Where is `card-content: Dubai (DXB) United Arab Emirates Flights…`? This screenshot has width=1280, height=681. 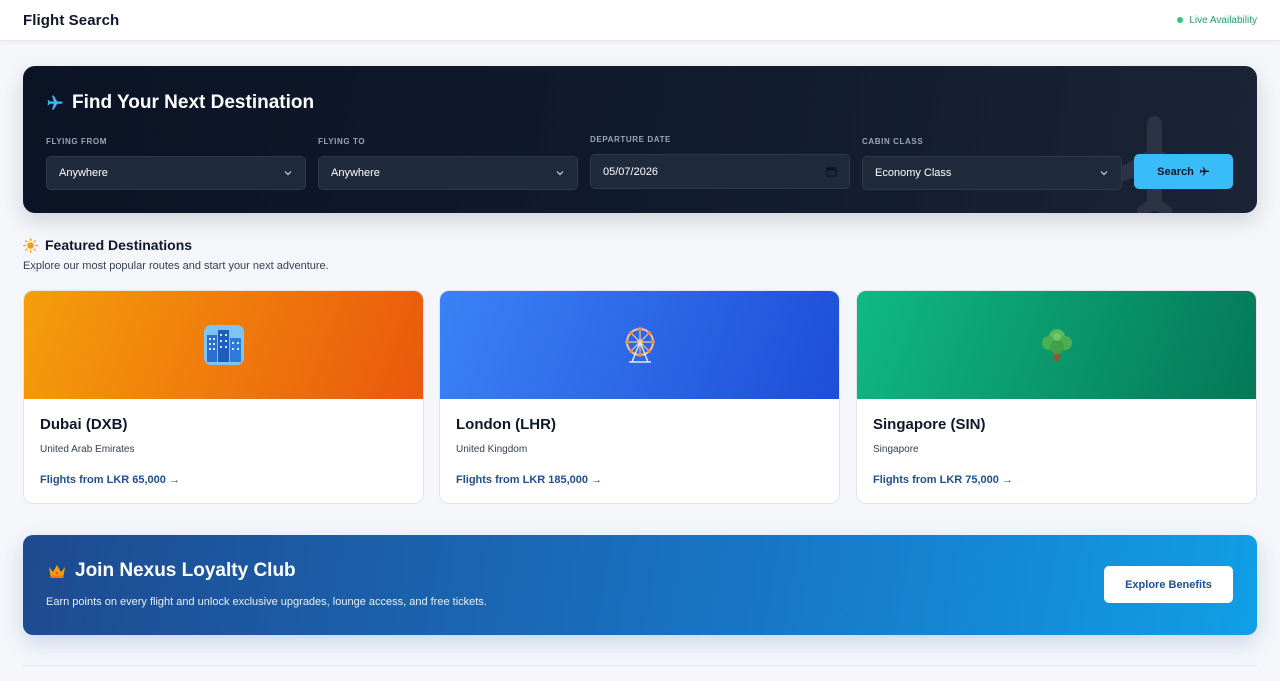 card-content: Dubai (DXB) United Arab Emirates Flights… is located at coordinates (223, 442).